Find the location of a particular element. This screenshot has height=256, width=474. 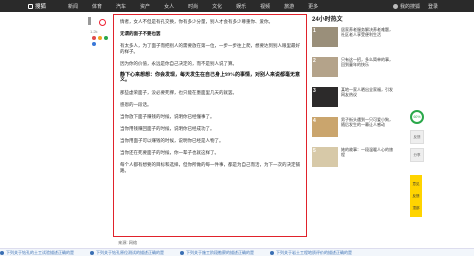

progress-circle: 60% is located at coordinates (417, 117).